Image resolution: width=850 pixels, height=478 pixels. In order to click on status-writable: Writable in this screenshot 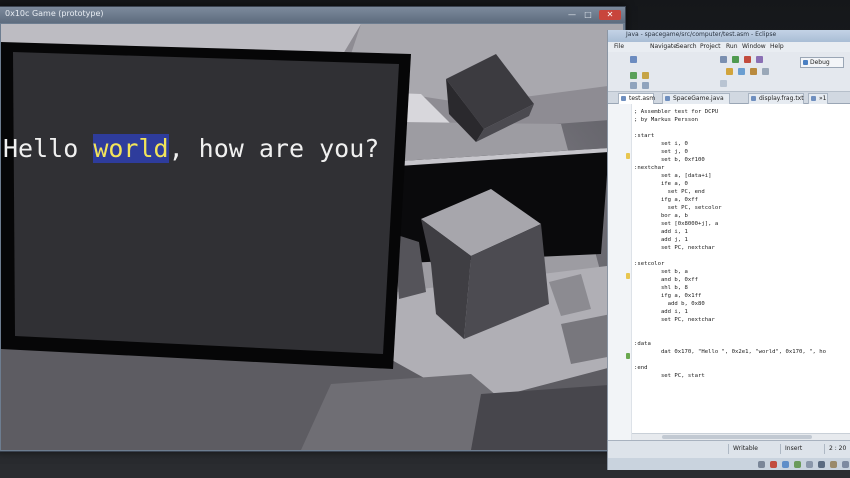, I will do `click(752, 449)`.